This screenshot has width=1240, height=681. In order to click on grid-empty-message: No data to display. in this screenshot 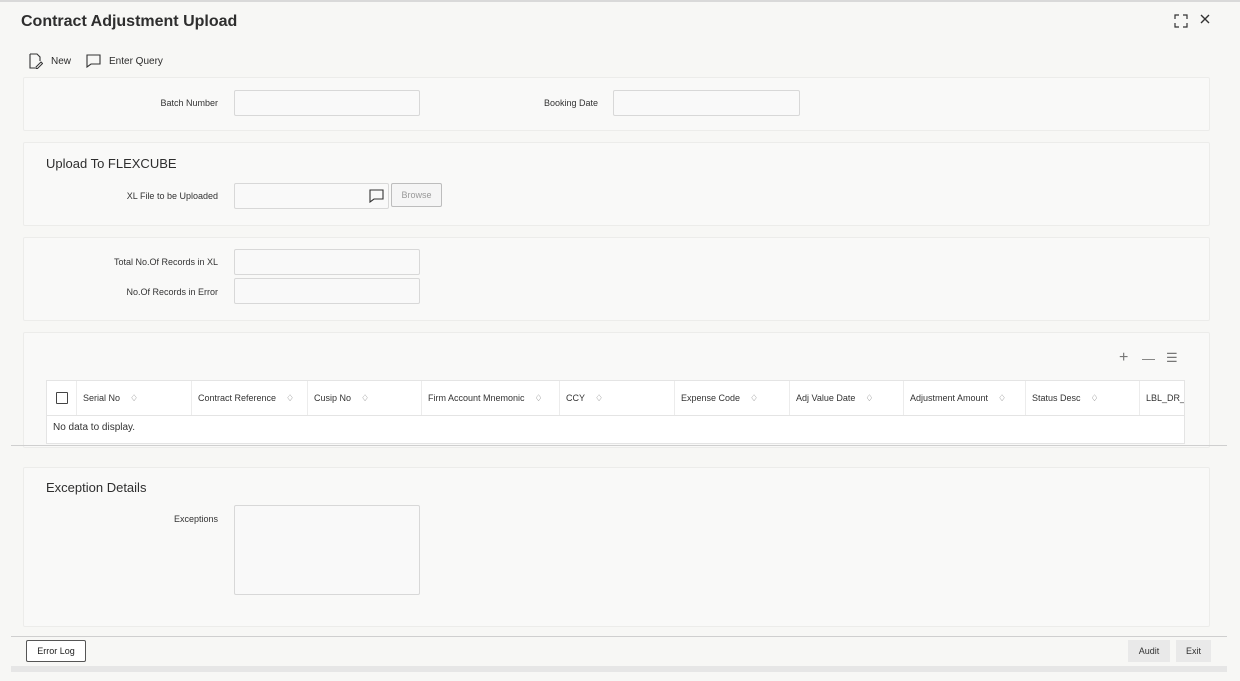, I will do `click(94, 427)`.